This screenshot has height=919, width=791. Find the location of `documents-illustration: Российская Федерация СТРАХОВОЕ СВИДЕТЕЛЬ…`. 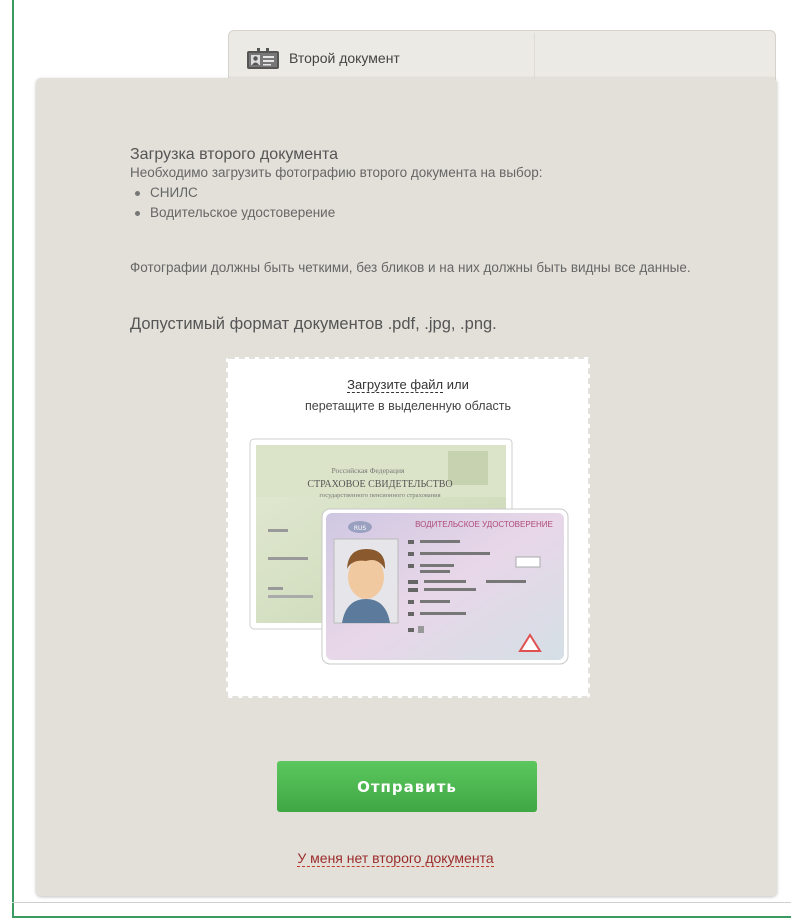

documents-illustration: Российская Федерация СТРАХОВОЕ СВИДЕТЕЛЬ… is located at coordinates (409, 551).